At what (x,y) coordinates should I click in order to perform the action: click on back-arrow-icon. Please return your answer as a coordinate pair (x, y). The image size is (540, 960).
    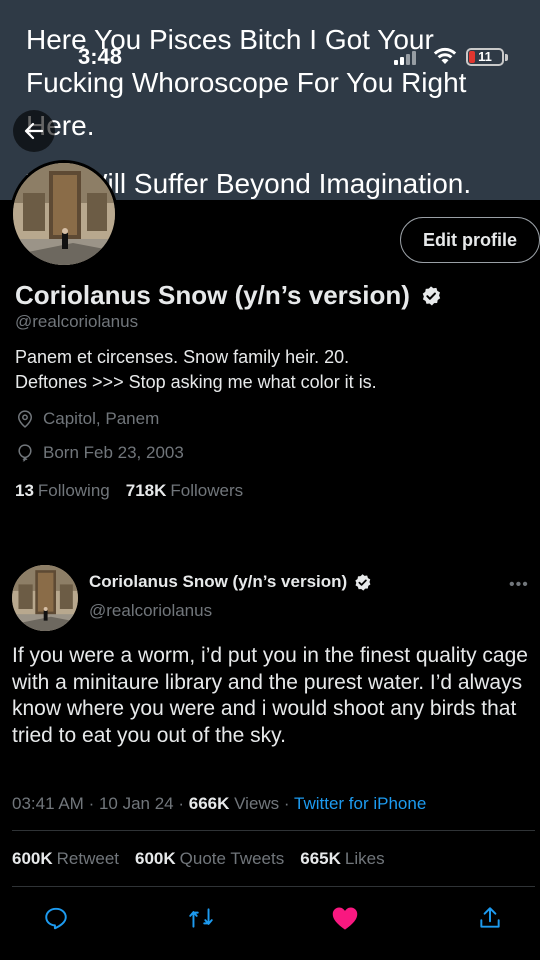
    Looking at the image, I should click on (34, 131).